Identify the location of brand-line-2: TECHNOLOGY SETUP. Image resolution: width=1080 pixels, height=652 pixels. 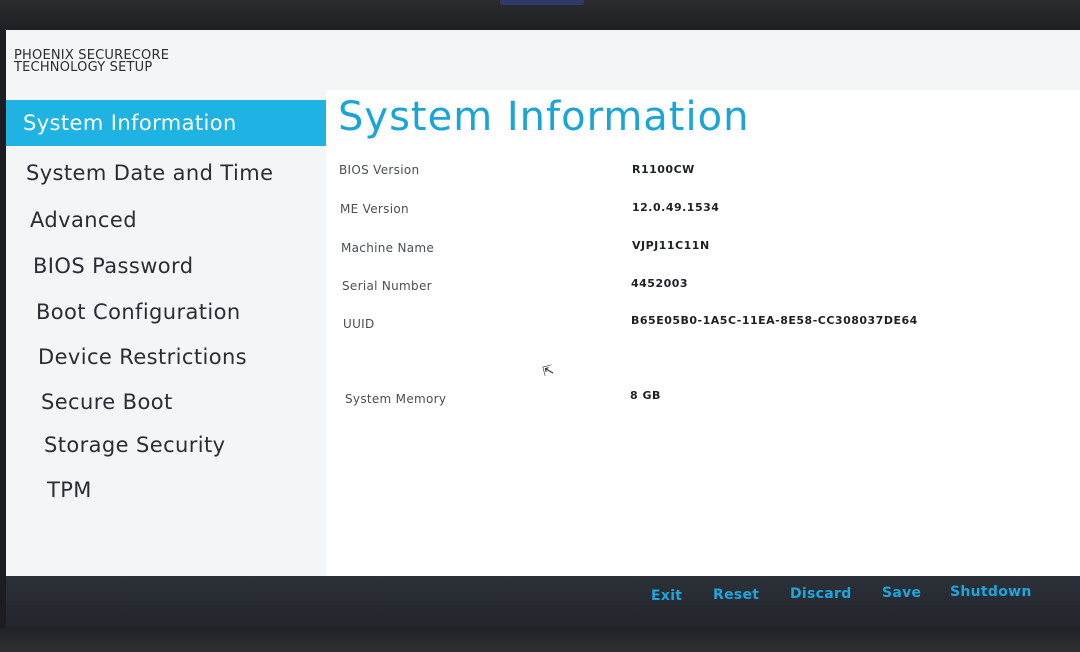
(83, 67).